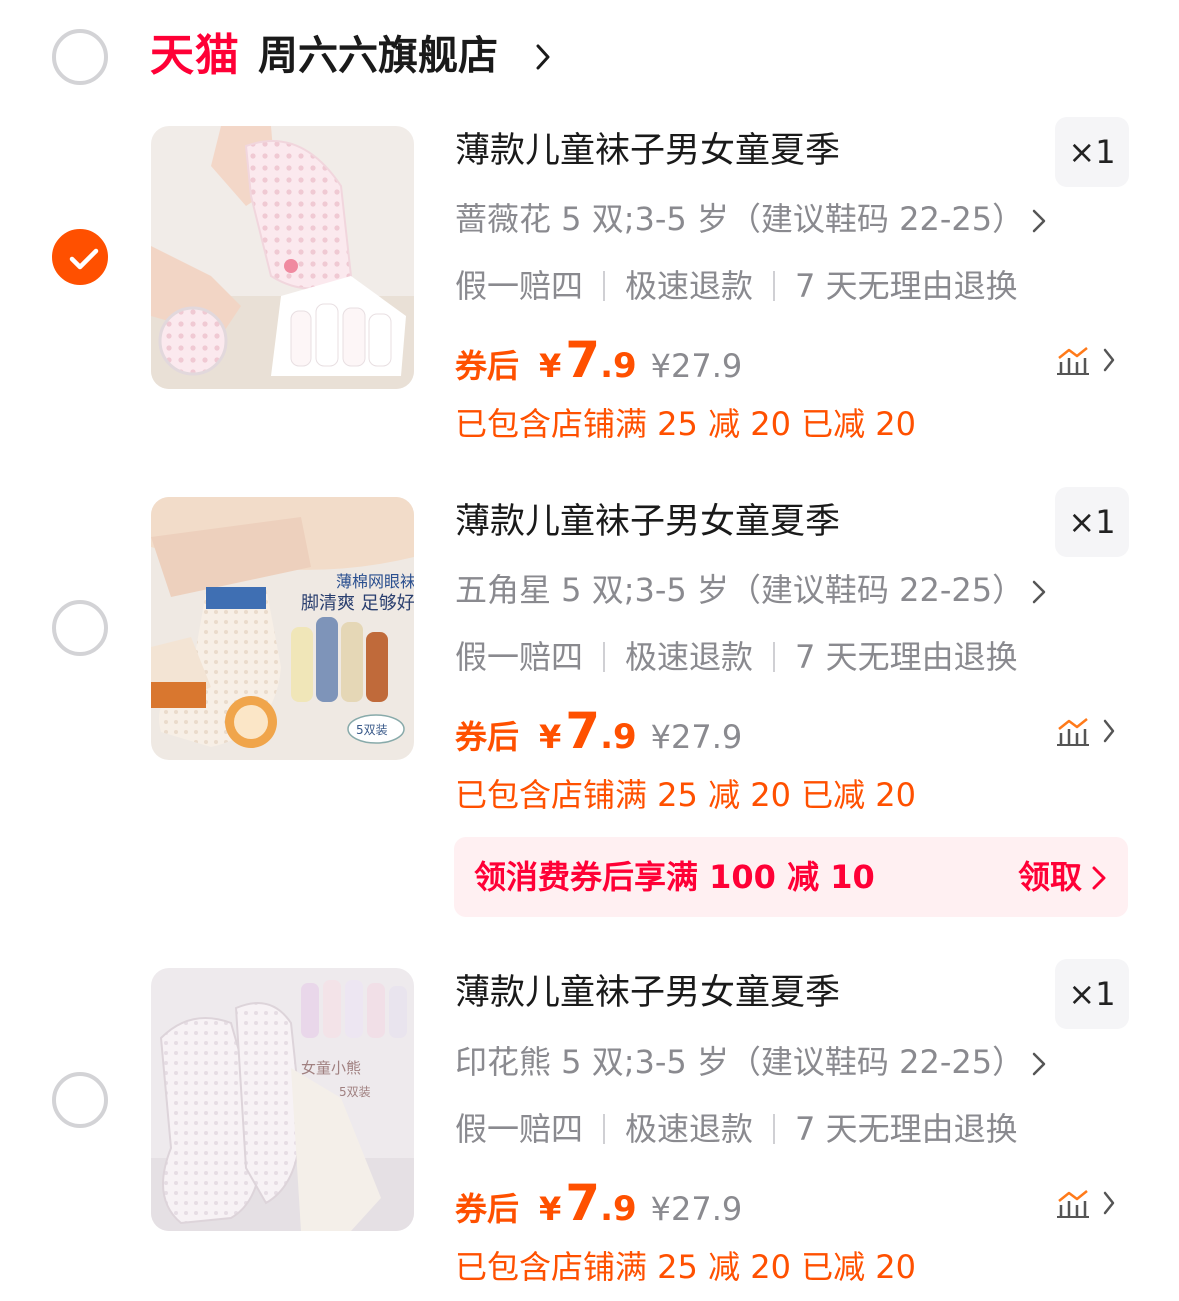  What do you see at coordinates (378, 56) in the screenshot?
I see `shop-name-link: 周六六旗舰店` at bounding box center [378, 56].